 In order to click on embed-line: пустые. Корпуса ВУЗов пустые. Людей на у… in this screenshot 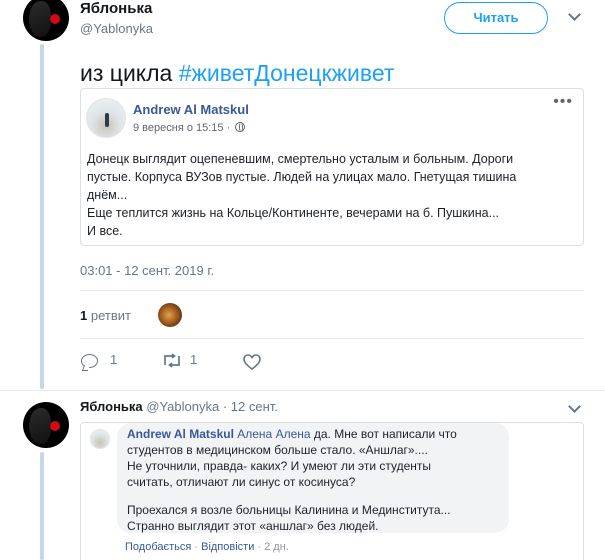, I will do `click(302, 177)`.